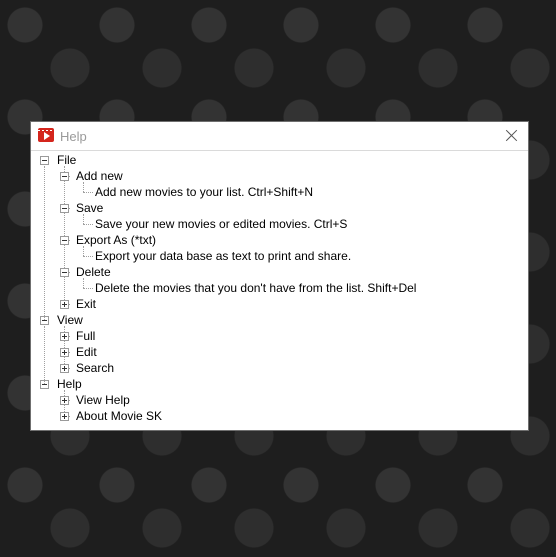 The image size is (556, 557). Describe the element at coordinates (73, 136) in the screenshot. I see `window-title: Help` at that location.